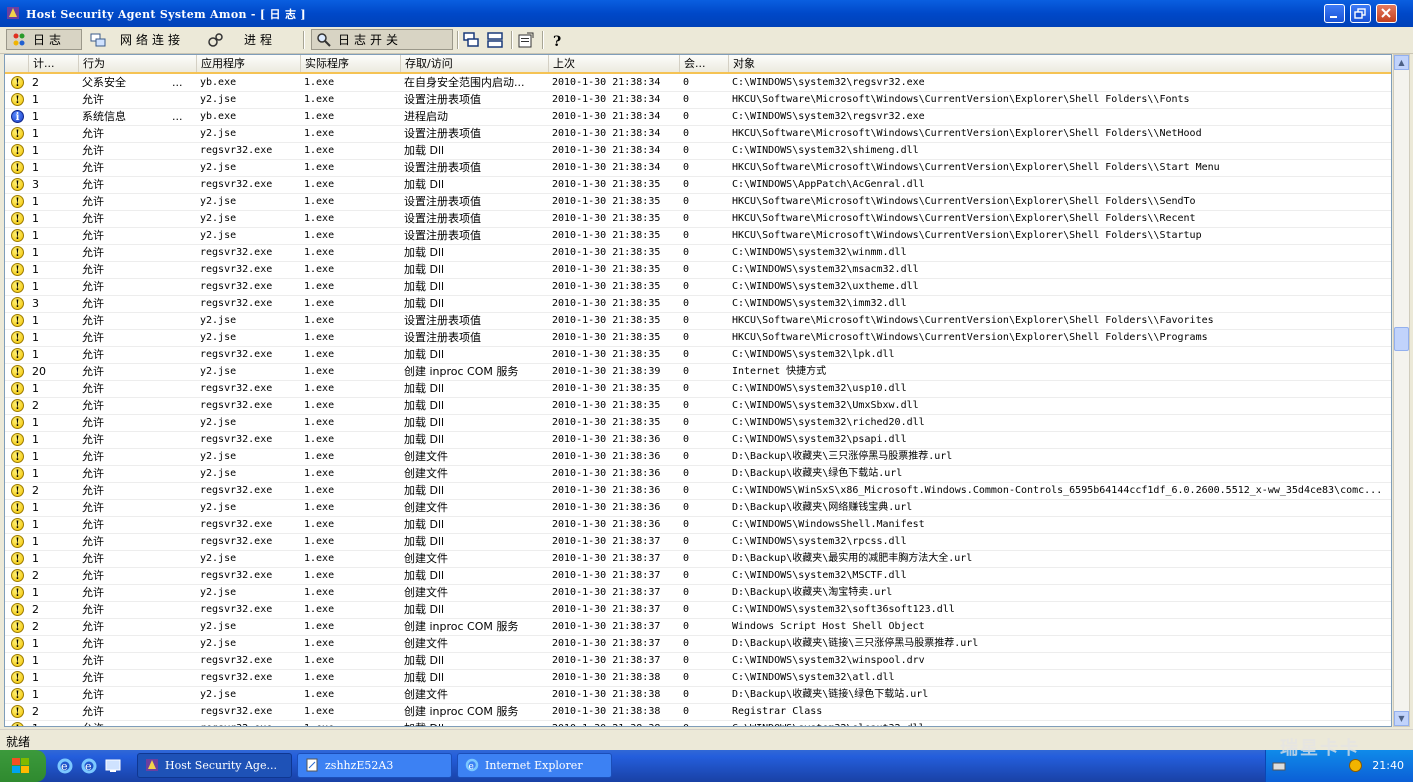 This screenshot has width=1413, height=782. Describe the element at coordinates (475, 63) in the screenshot. I see `column-header-access: 存取/访问` at that location.